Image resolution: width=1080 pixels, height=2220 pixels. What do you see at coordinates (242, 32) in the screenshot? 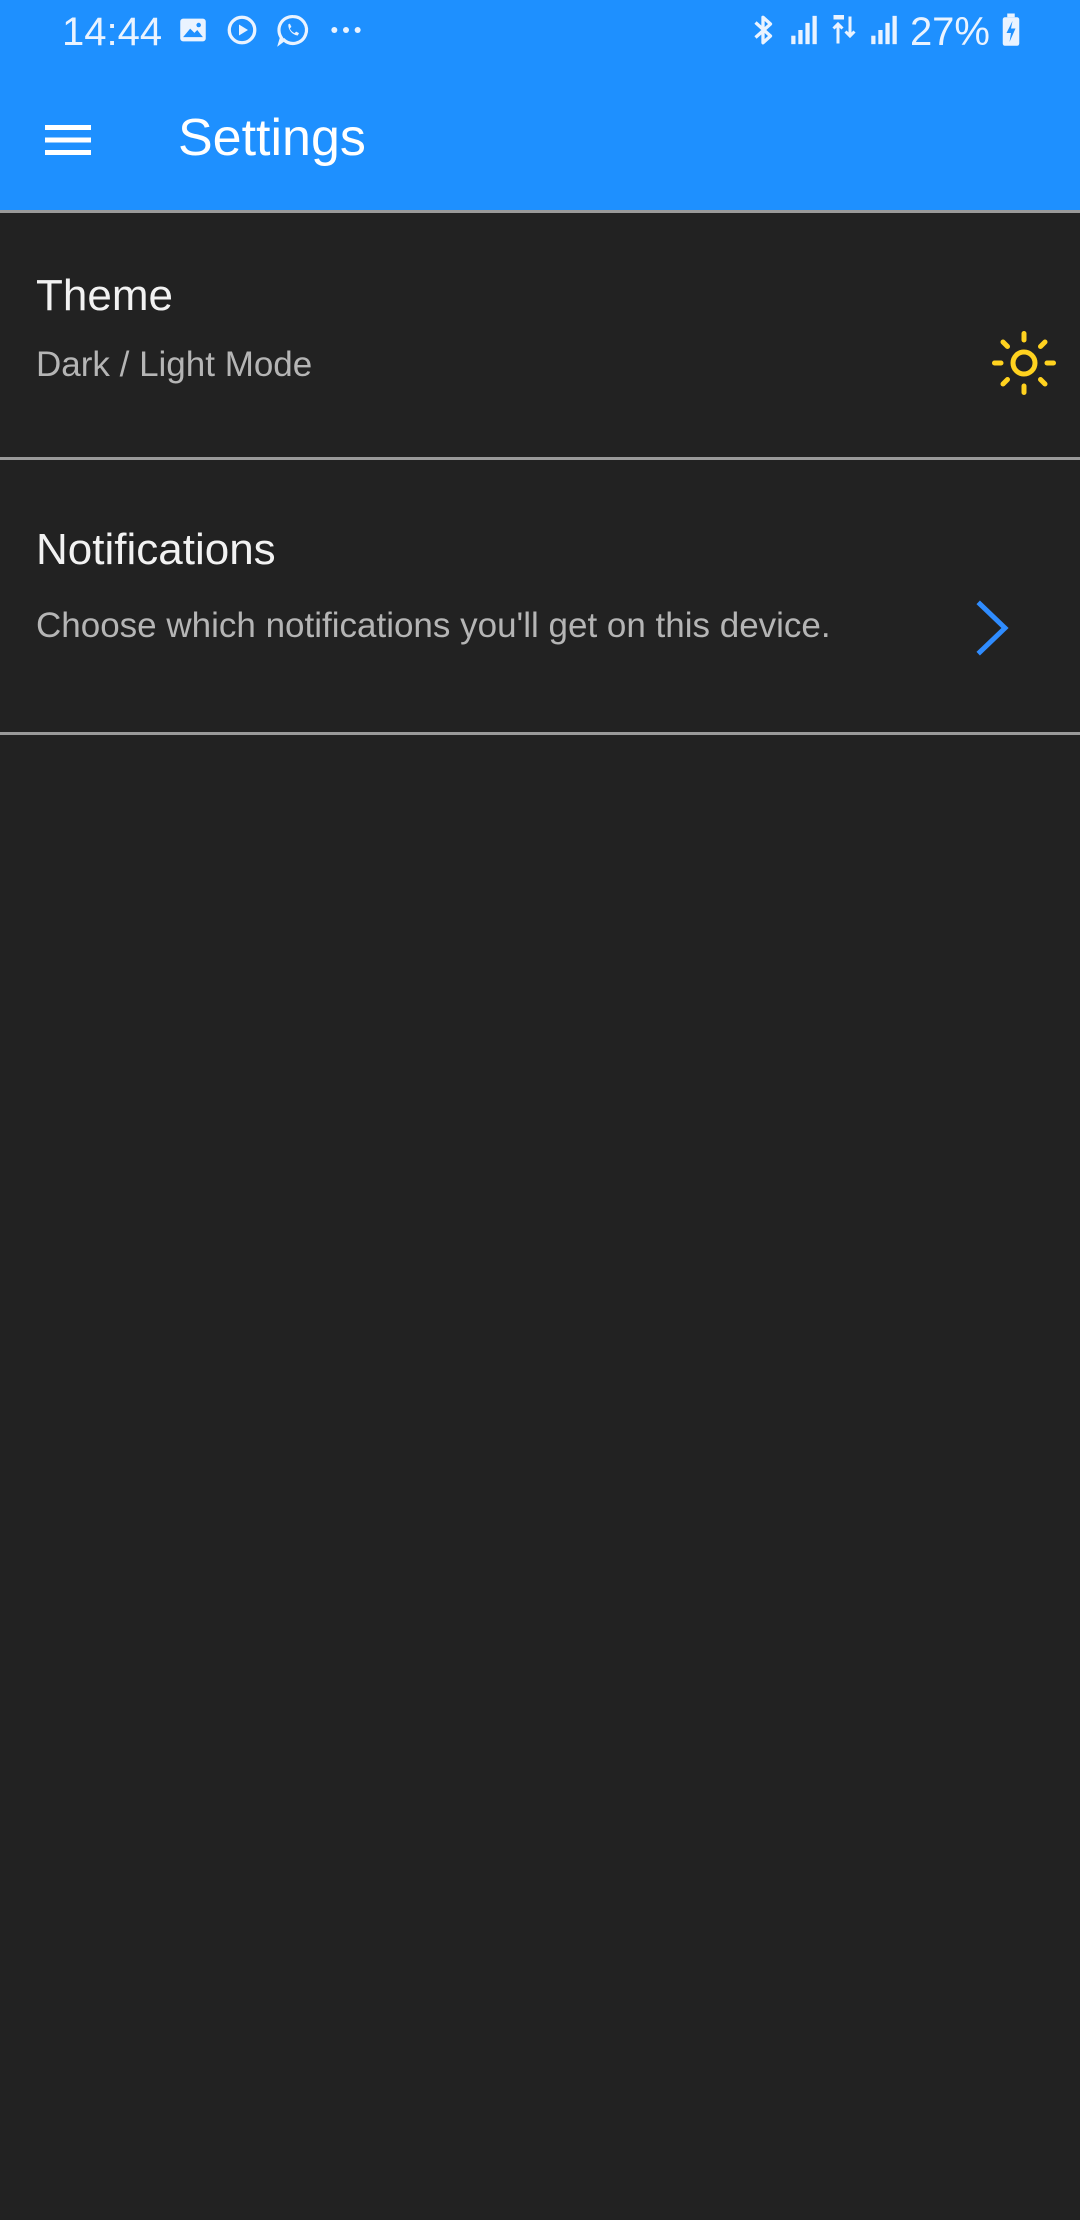
I see `play-circle-icon` at bounding box center [242, 32].